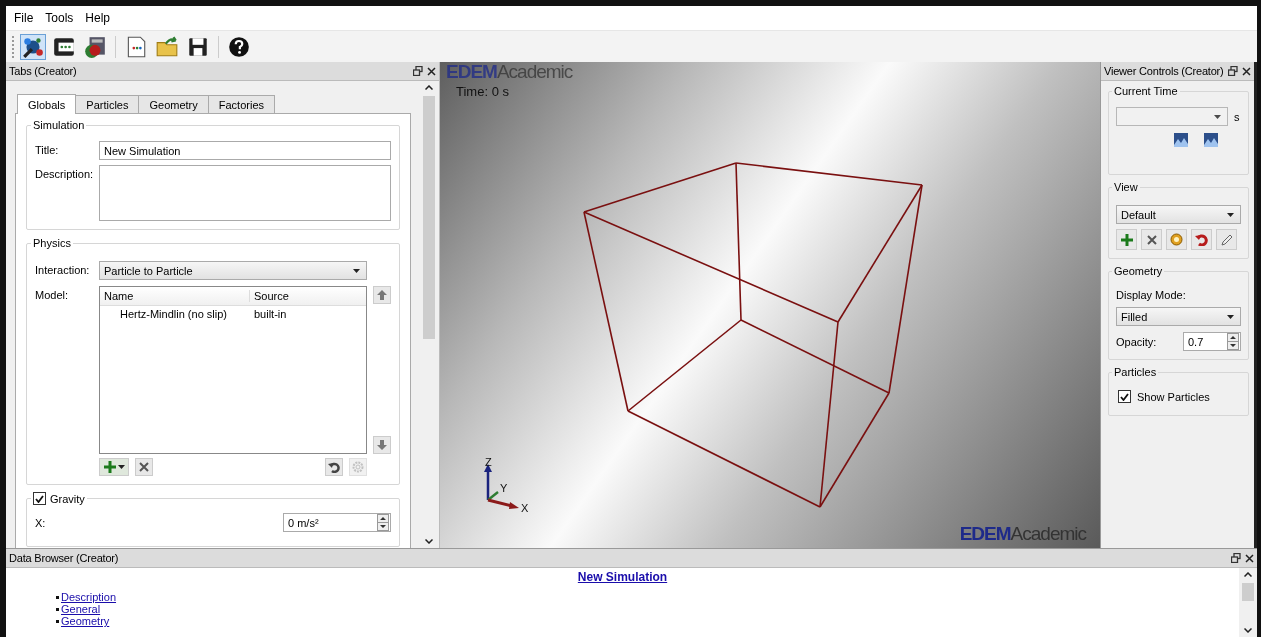 This screenshot has width=1261, height=637. I want to click on link: General, so click(81, 609).